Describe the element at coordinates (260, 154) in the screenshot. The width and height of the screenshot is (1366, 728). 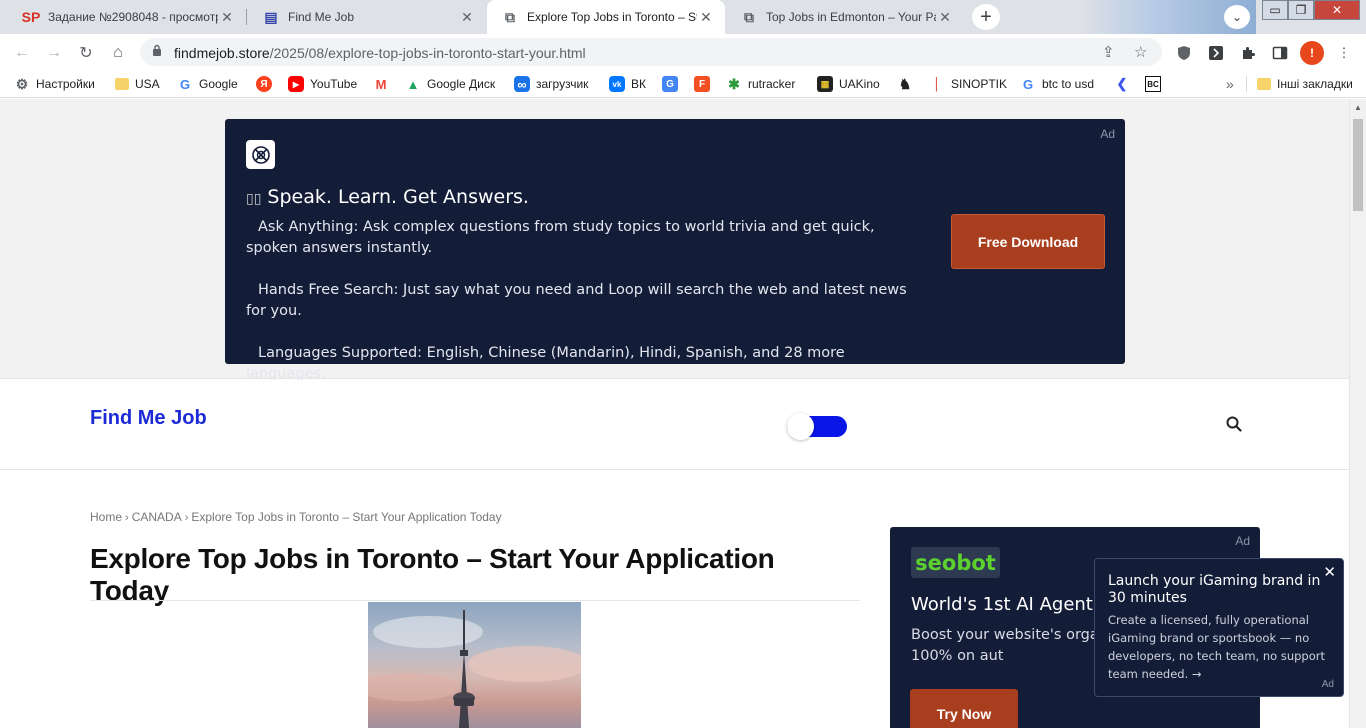
I see `app-logo-icon` at that location.